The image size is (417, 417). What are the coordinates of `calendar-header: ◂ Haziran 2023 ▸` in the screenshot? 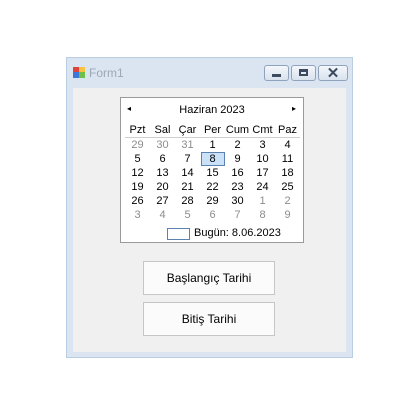 It's located at (212, 111).